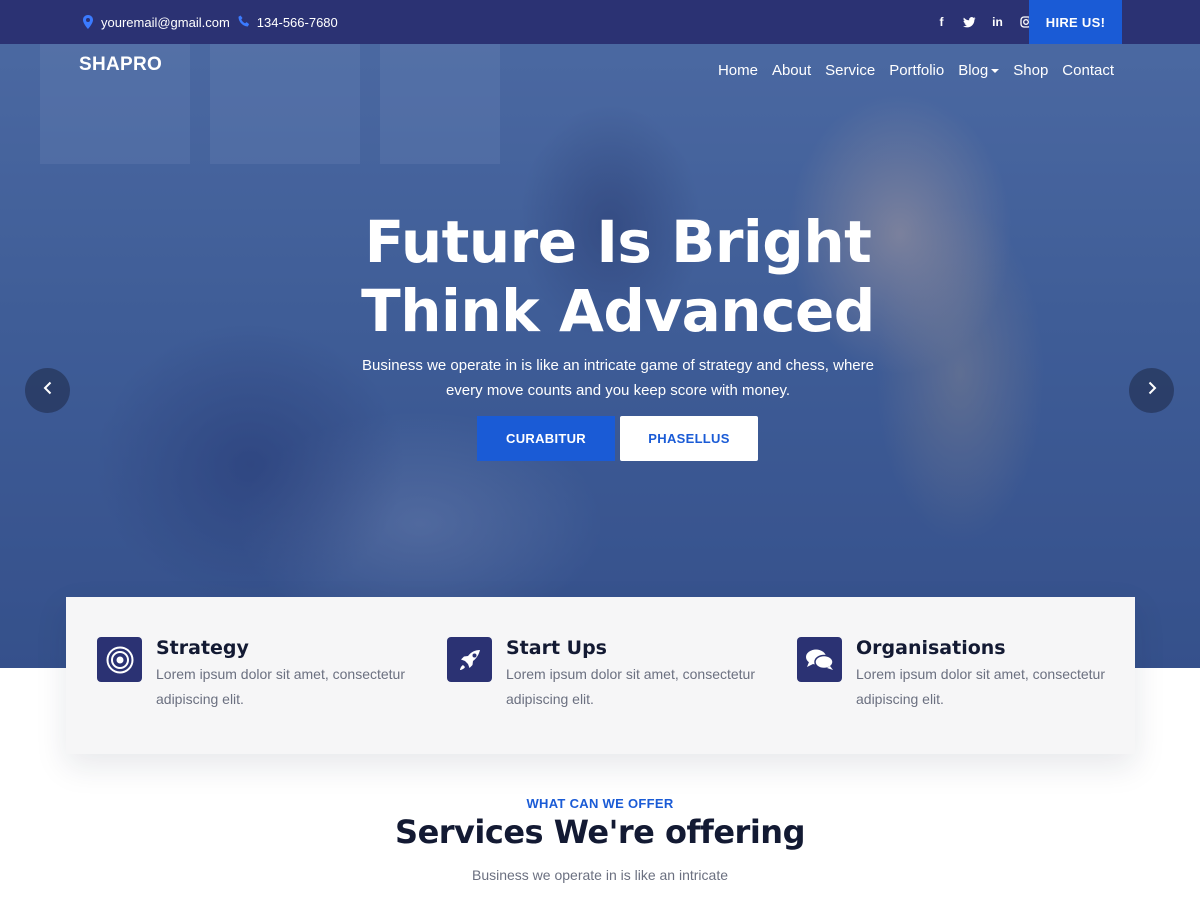 The height and width of the screenshot is (900, 1200). What do you see at coordinates (618, 311) in the screenshot?
I see `hero-title-line2: Think Advanced` at bounding box center [618, 311].